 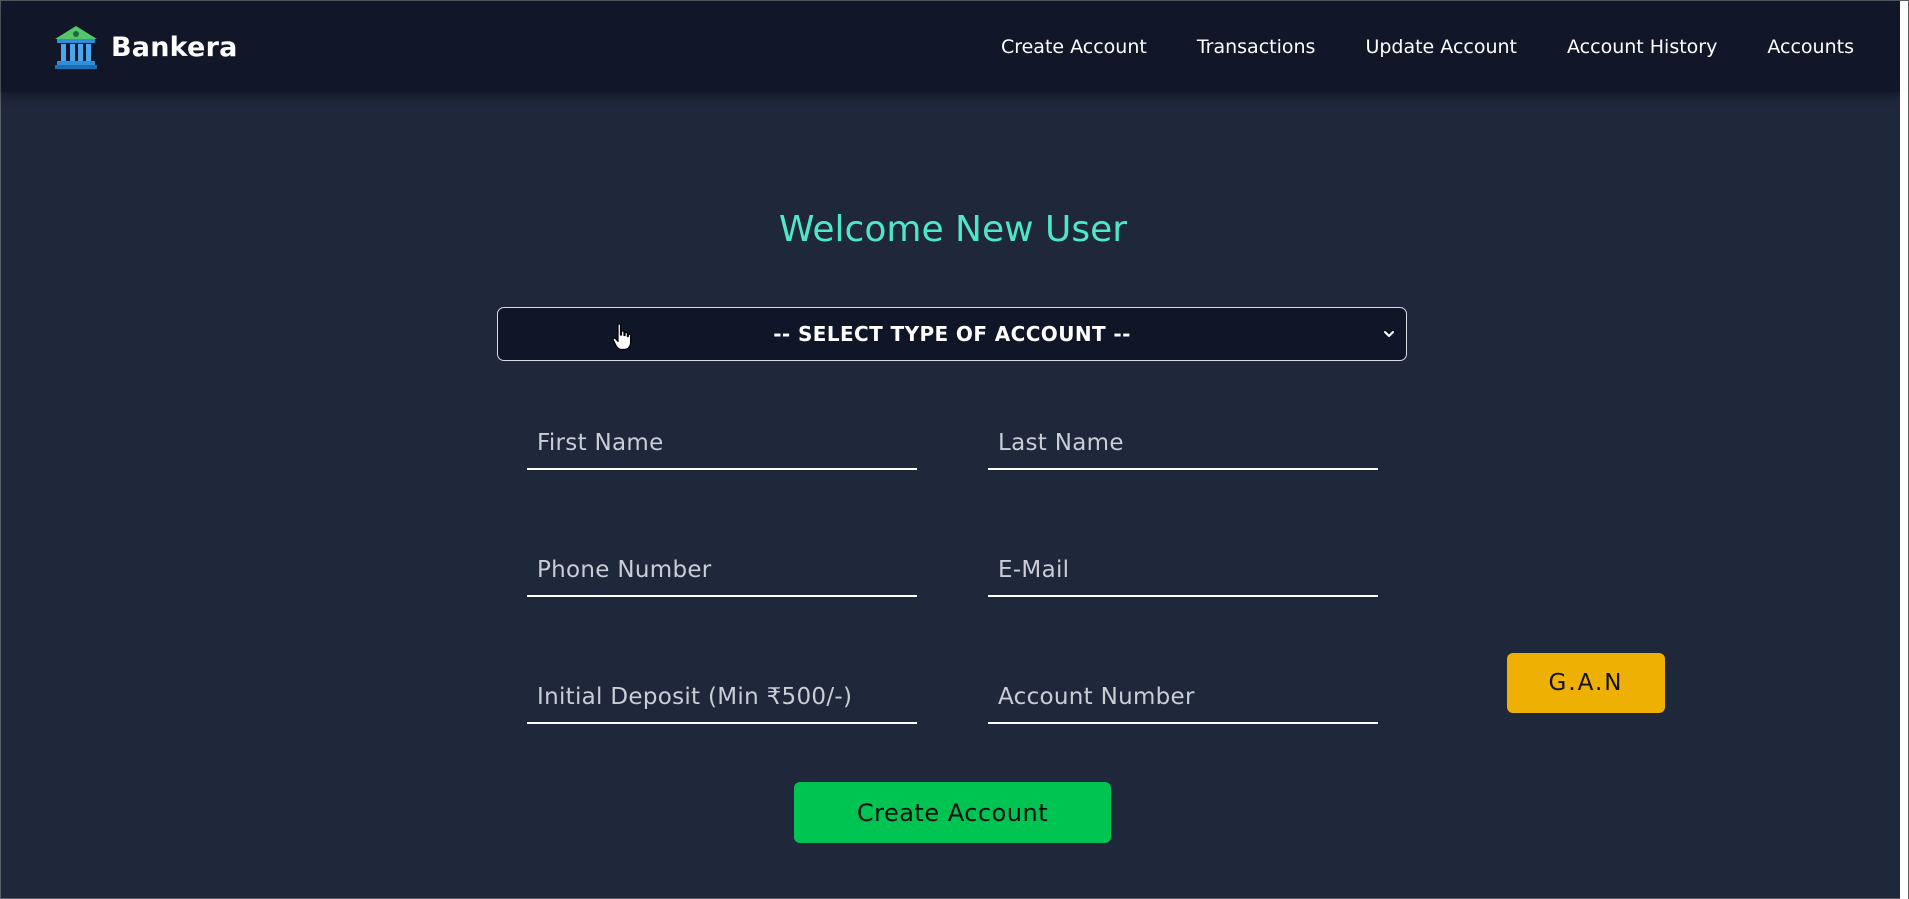 What do you see at coordinates (1642, 47) in the screenshot?
I see `nav-account-history: Account History` at bounding box center [1642, 47].